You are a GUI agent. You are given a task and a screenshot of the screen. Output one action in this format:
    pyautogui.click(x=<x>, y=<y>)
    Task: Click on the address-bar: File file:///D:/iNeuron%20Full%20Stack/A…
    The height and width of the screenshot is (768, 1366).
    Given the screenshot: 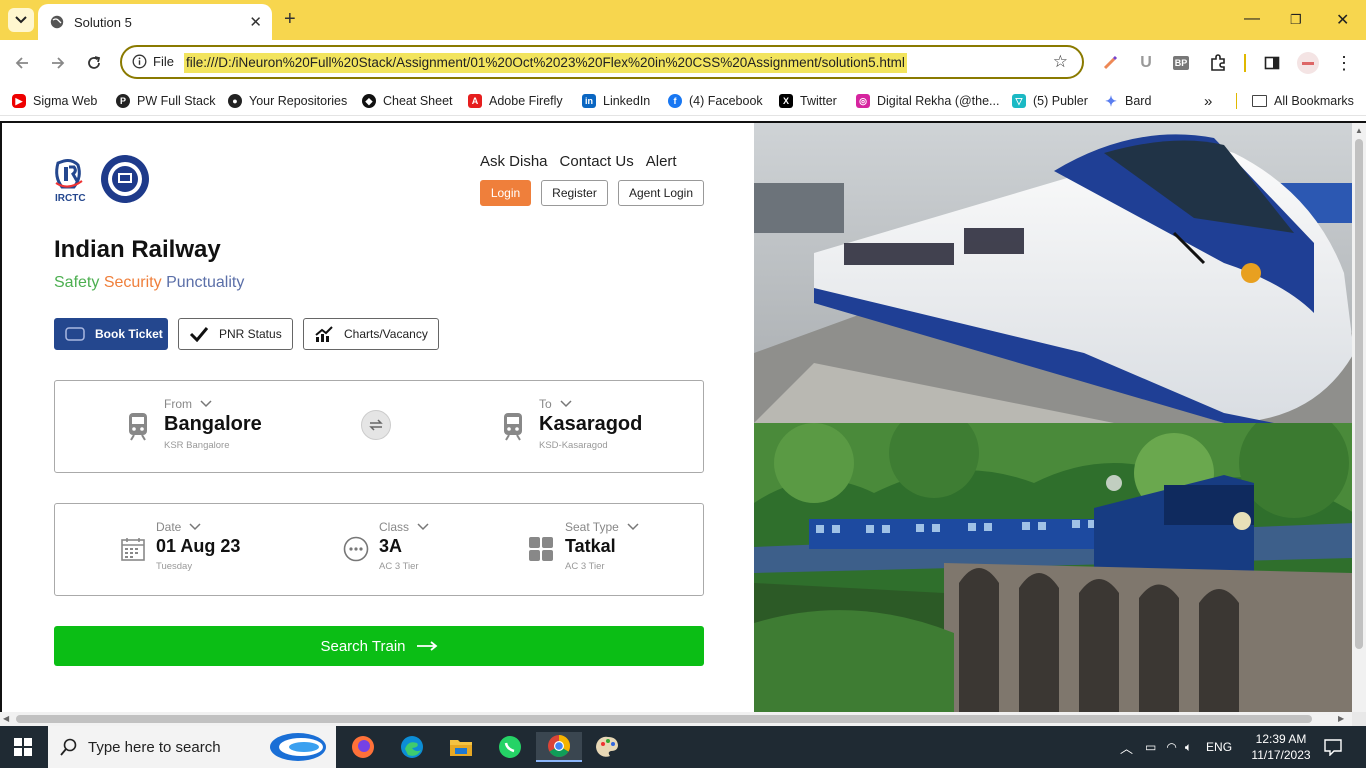 What is the action you would take?
    pyautogui.click(x=602, y=62)
    